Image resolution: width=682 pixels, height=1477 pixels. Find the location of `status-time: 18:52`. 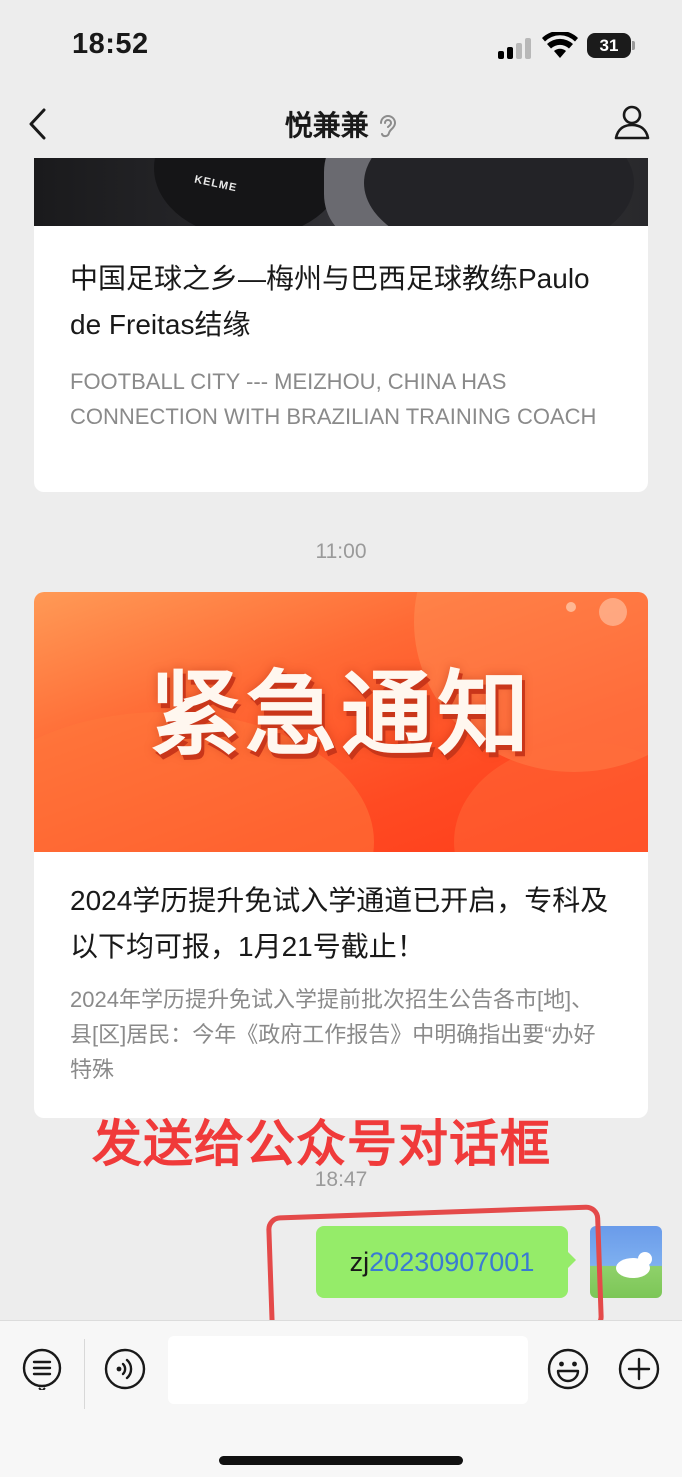

status-time: 18:52 is located at coordinates (110, 44).